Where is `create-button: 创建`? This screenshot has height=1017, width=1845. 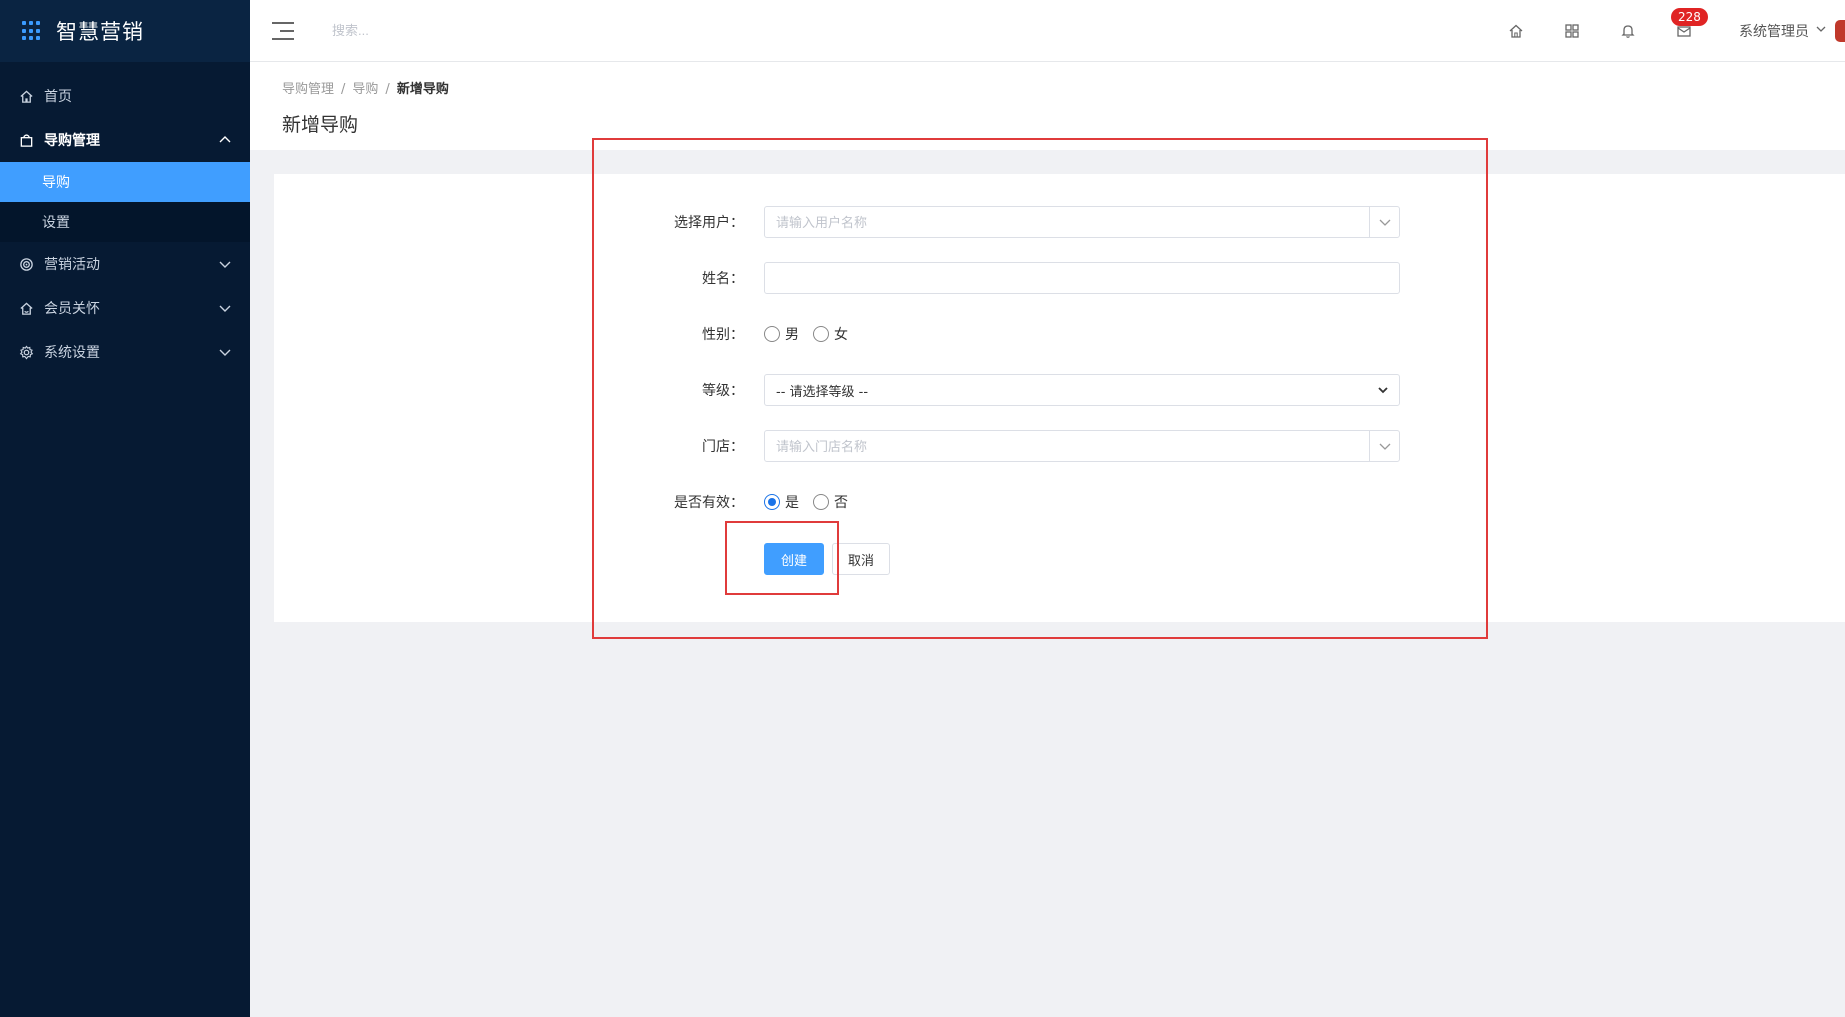 create-button: 创建 is located at coordinates (794, 559).